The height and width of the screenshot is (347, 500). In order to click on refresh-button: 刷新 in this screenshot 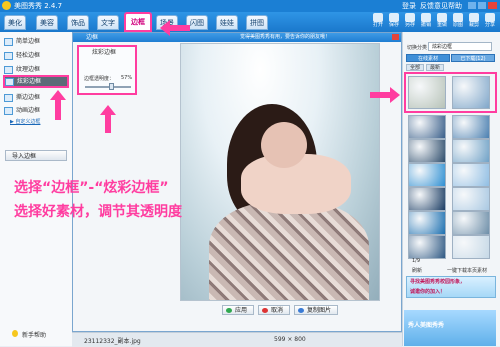, I will do `click(417, 270)`.